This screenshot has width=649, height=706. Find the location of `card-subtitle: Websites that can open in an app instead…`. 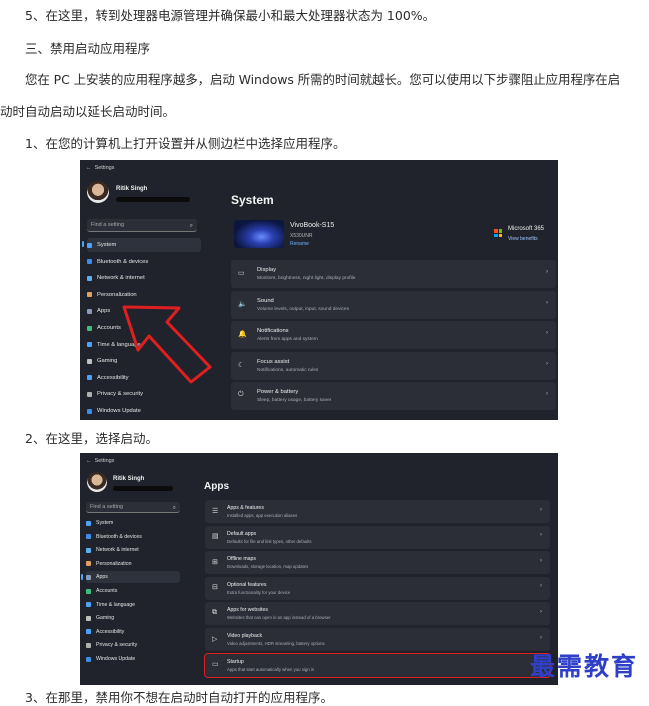

card-subtitle: Websites that can open in an app instead… is located at coordinates (279, 618).